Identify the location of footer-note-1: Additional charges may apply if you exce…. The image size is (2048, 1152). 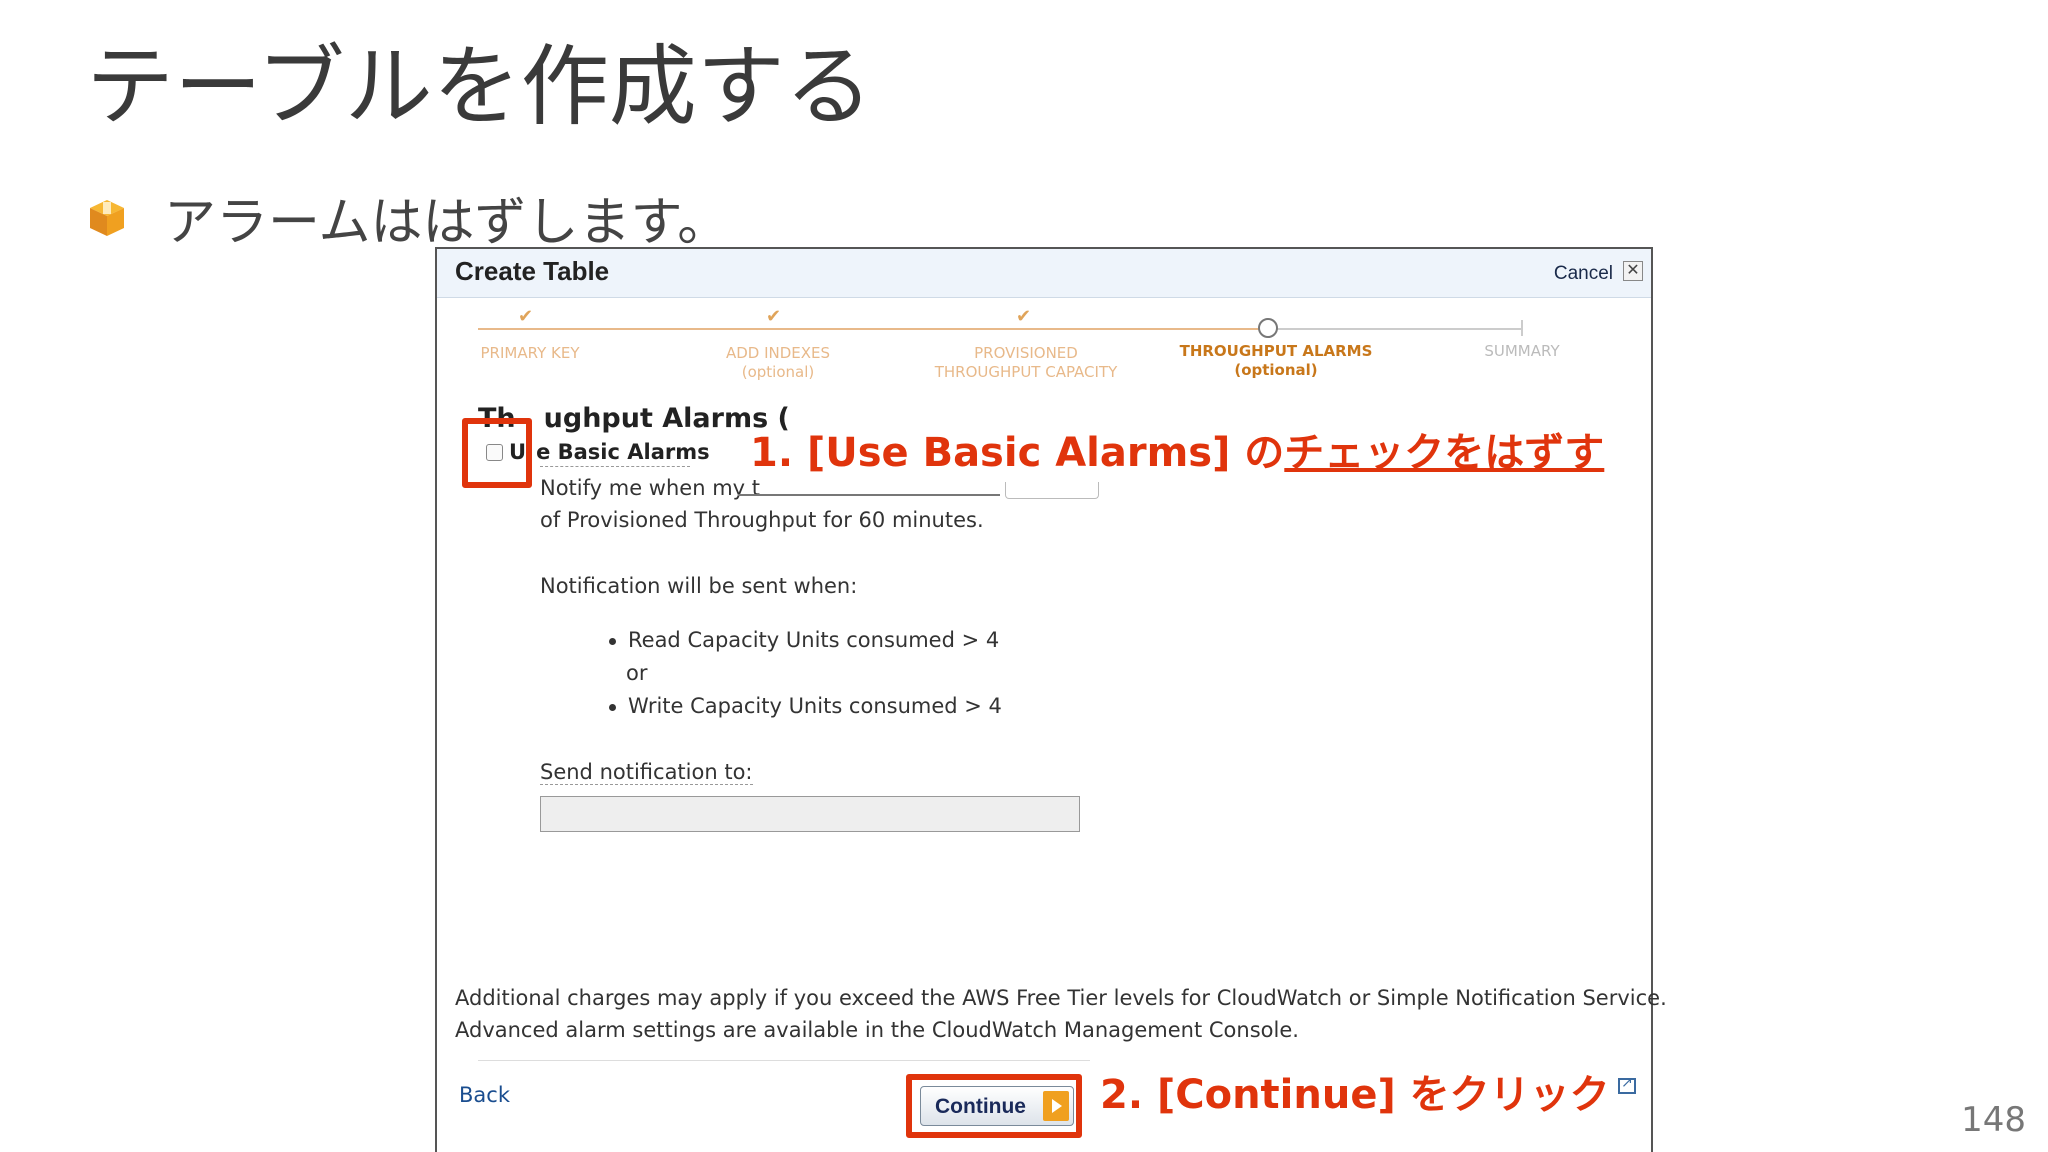
(1061, 998).